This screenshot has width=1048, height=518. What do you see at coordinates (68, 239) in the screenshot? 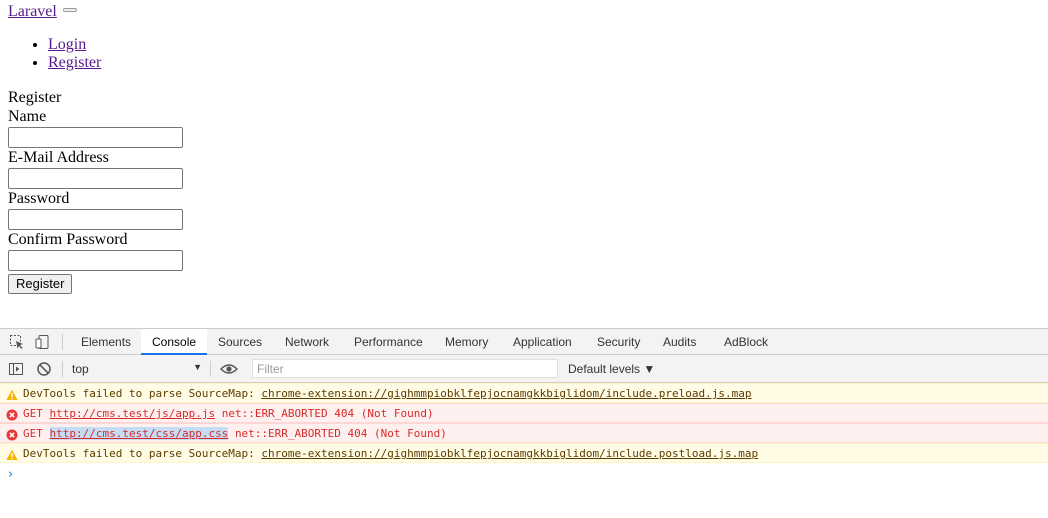
I see `confirm-password-label: Confirm Password` at bounding box center [68, 239].